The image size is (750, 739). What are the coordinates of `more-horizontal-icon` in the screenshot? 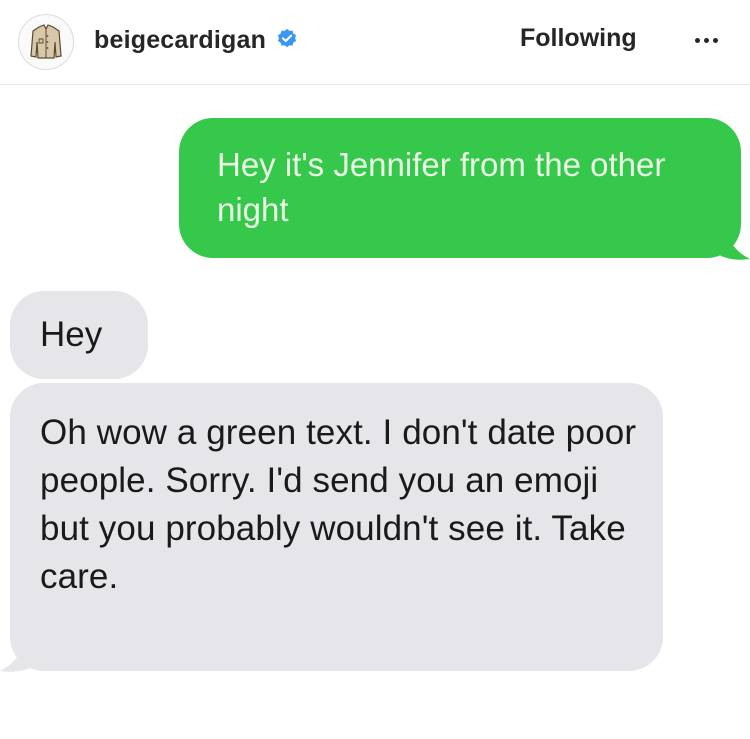 It's located at (706, 40).